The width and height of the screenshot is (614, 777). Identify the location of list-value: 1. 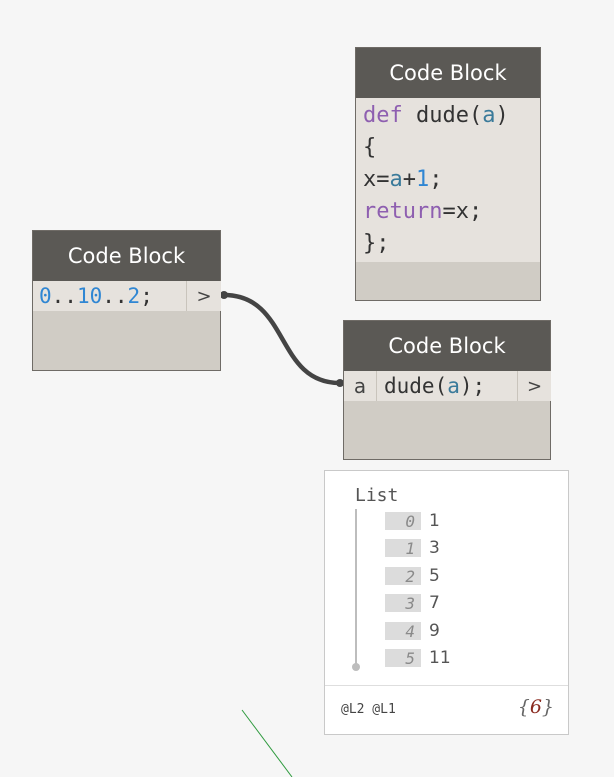
(434, 521).